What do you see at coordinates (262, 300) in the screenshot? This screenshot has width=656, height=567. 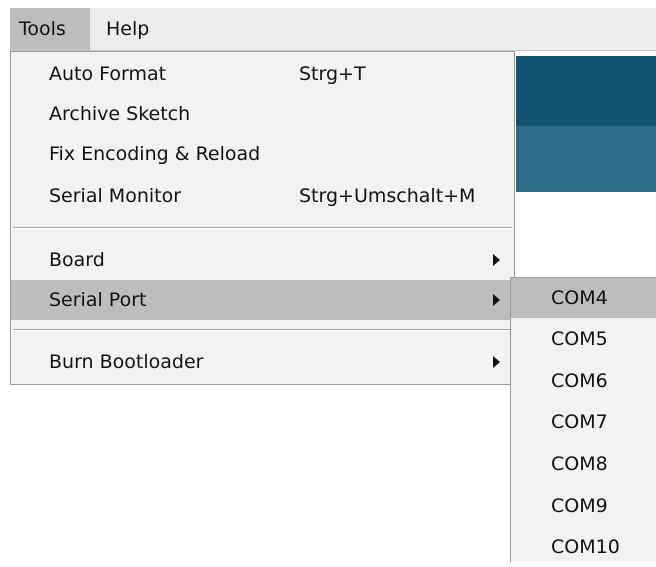 I see `menu-item-serial-port: Serial Port` at bounding box center [262, 300].